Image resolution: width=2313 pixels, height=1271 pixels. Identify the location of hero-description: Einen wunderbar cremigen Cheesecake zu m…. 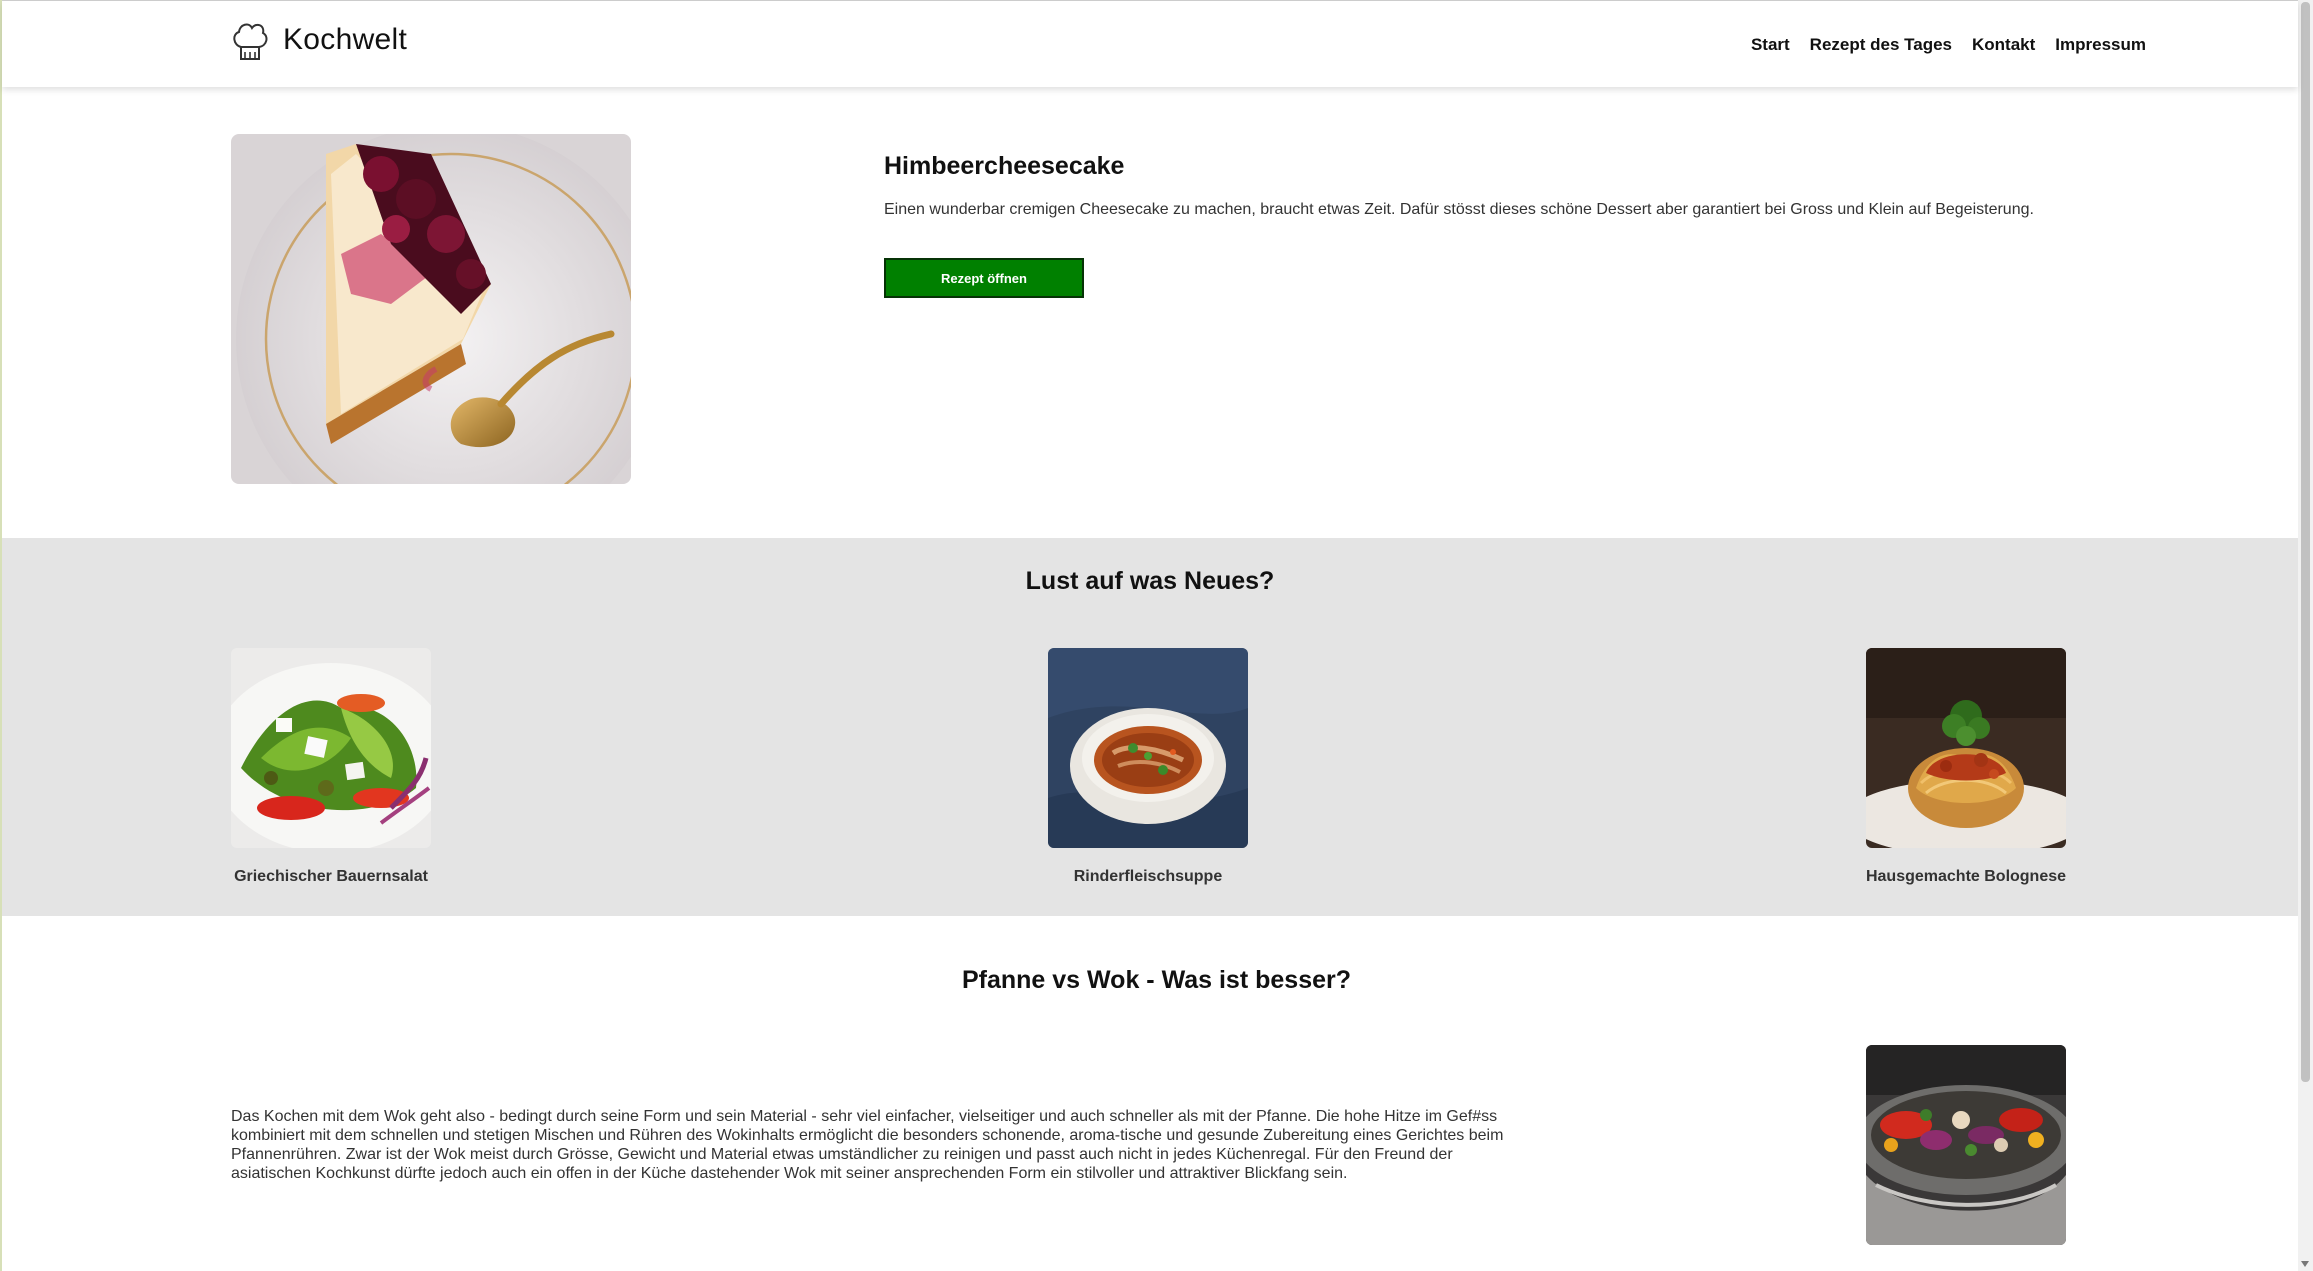
(1459, 209).